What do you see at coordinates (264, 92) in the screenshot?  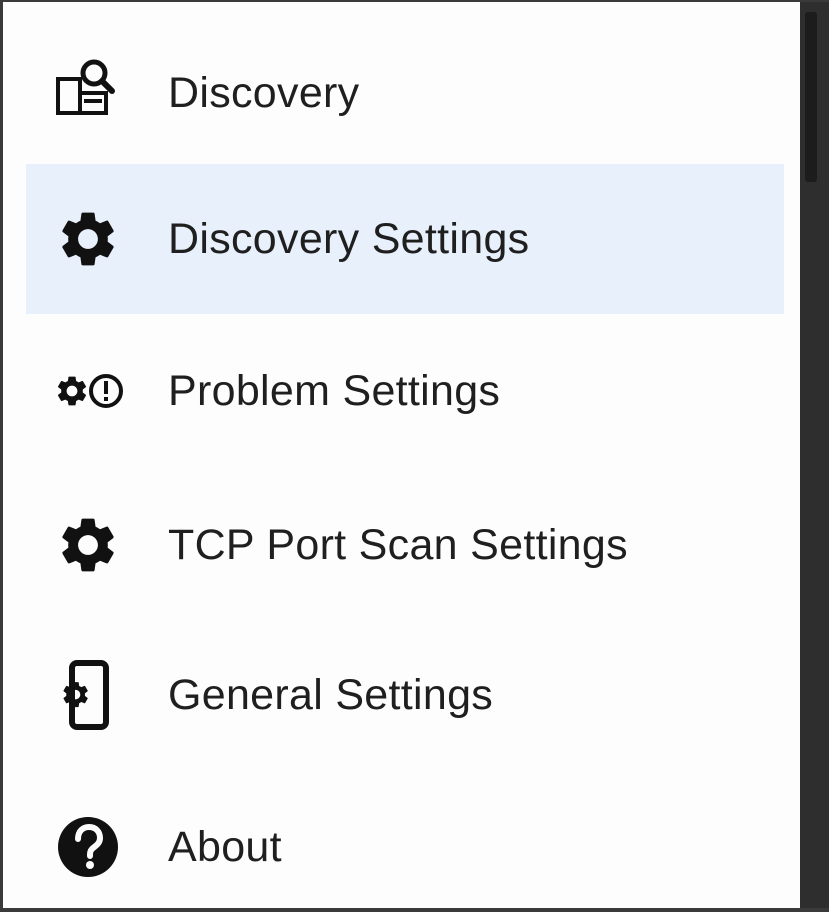 I see `menu-item-label: Discovery` at bounding box center [264, 92].